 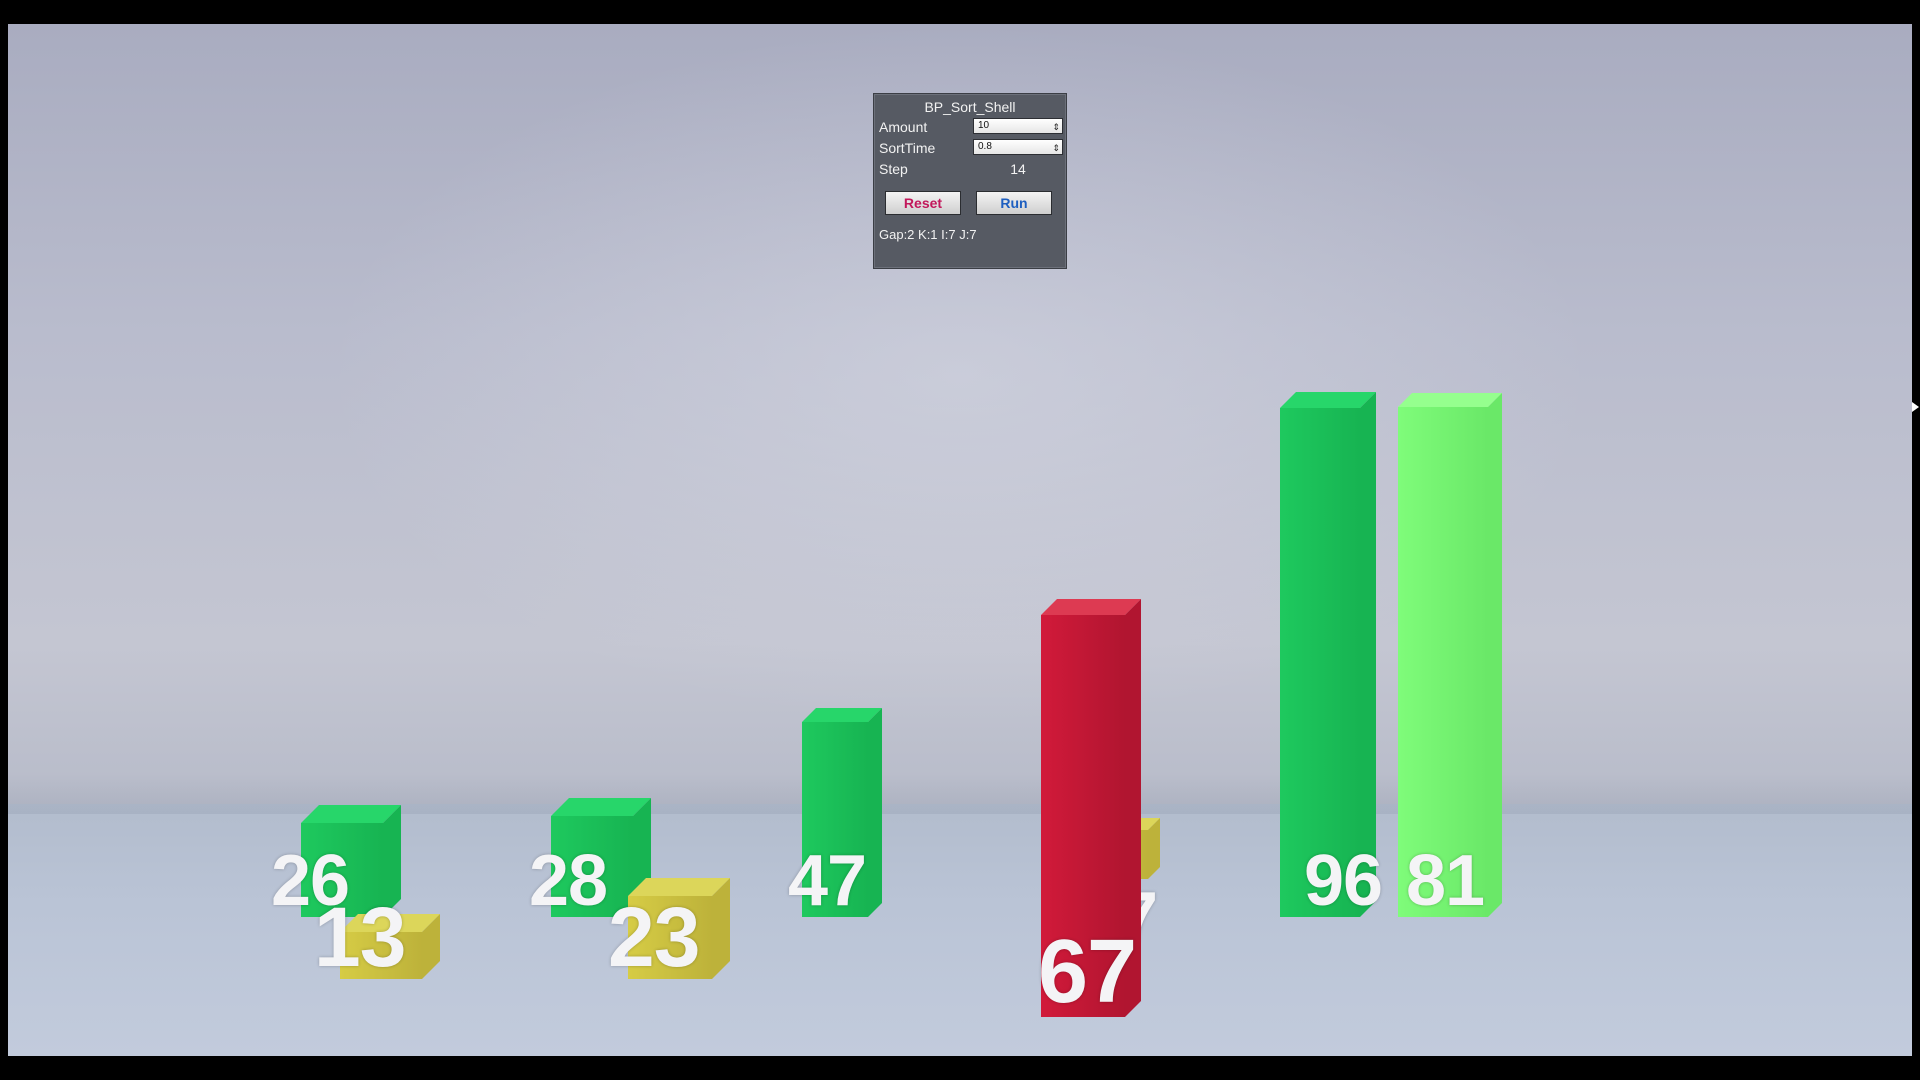 What do you see at coordinates (1343, 881) in the screenshot?
I see `bar-value-label: 96` at bounding box center [1343, 881].